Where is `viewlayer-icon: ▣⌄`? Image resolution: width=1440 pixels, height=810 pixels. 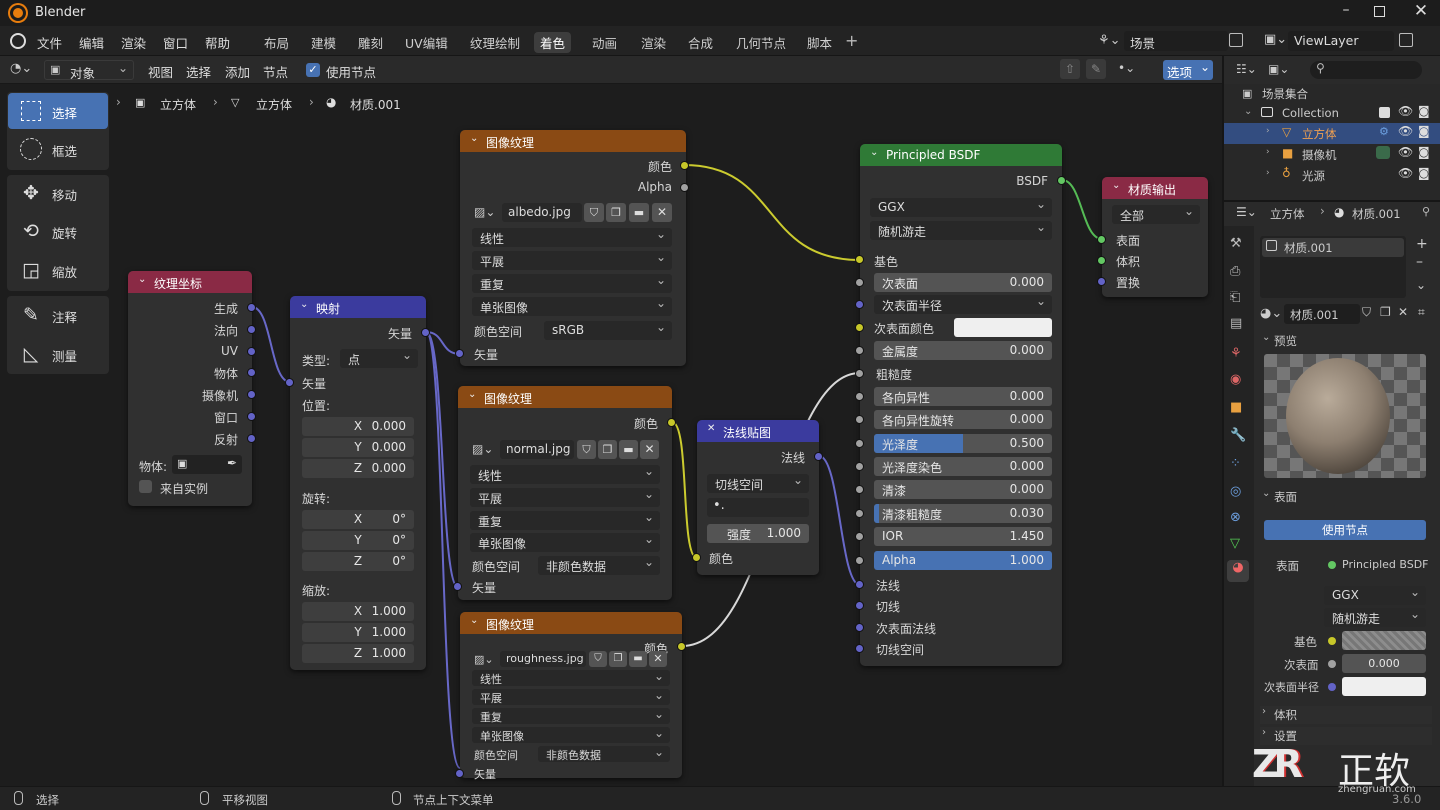
viewlayer-icon: ▣⌄ is located at coordinates (1275, 39).